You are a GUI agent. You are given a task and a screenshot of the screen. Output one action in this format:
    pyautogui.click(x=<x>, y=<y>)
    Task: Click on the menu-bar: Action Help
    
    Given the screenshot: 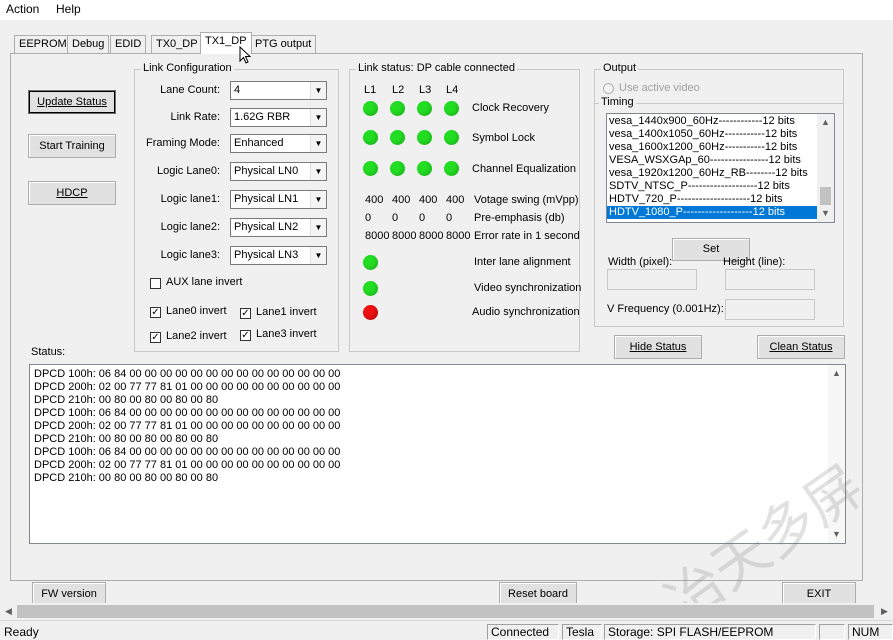 What is the action you would take?
    pyautogui.click(x=446, y=10)
    